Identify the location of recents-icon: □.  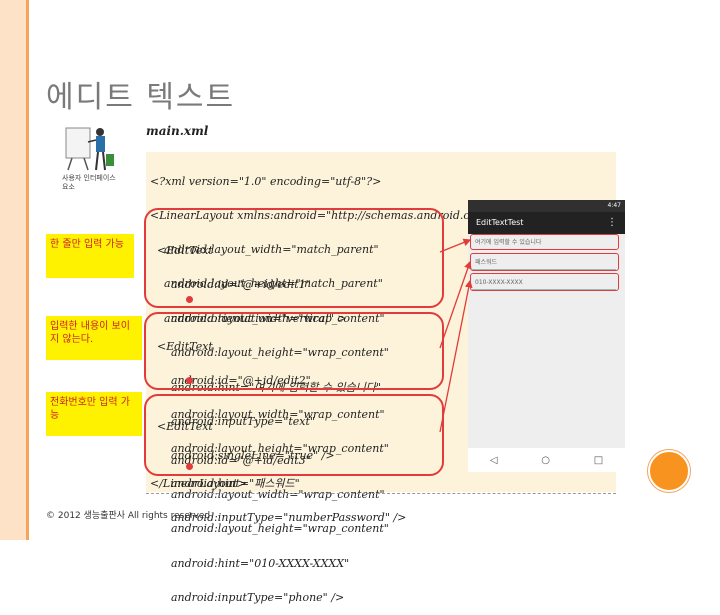
(598, 460).